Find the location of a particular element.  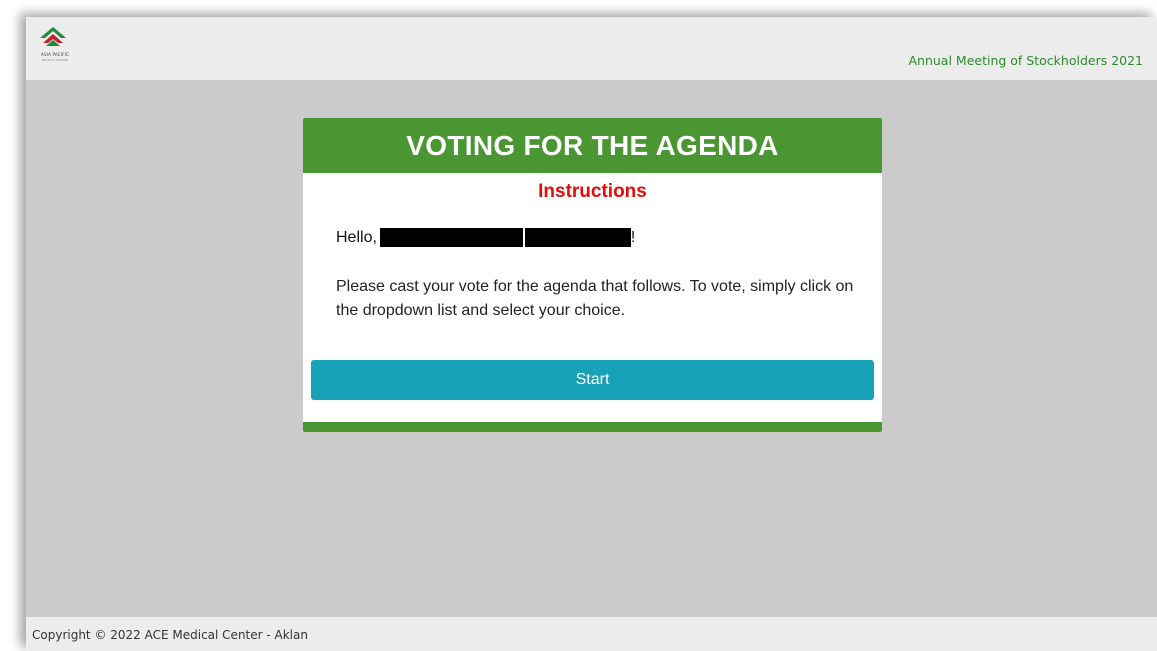

logo-text: ASIA PACIFIC is located at coordinates (55, 54).